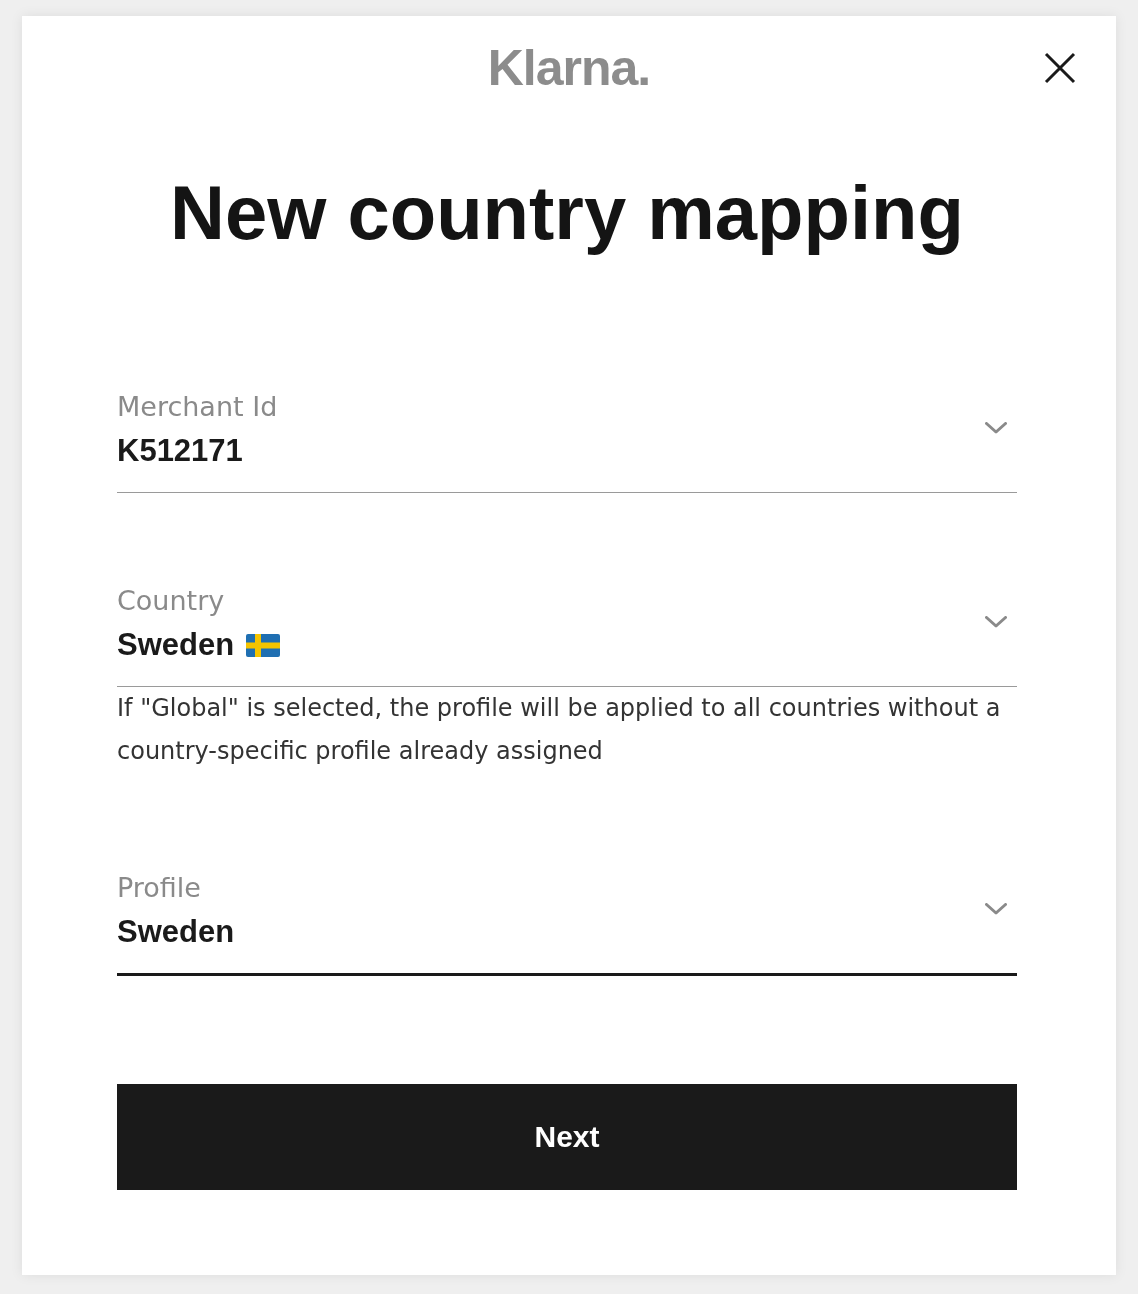 This screenshot has height=1294, width=1138. I want to click on close-icon, so click(1060, 68).